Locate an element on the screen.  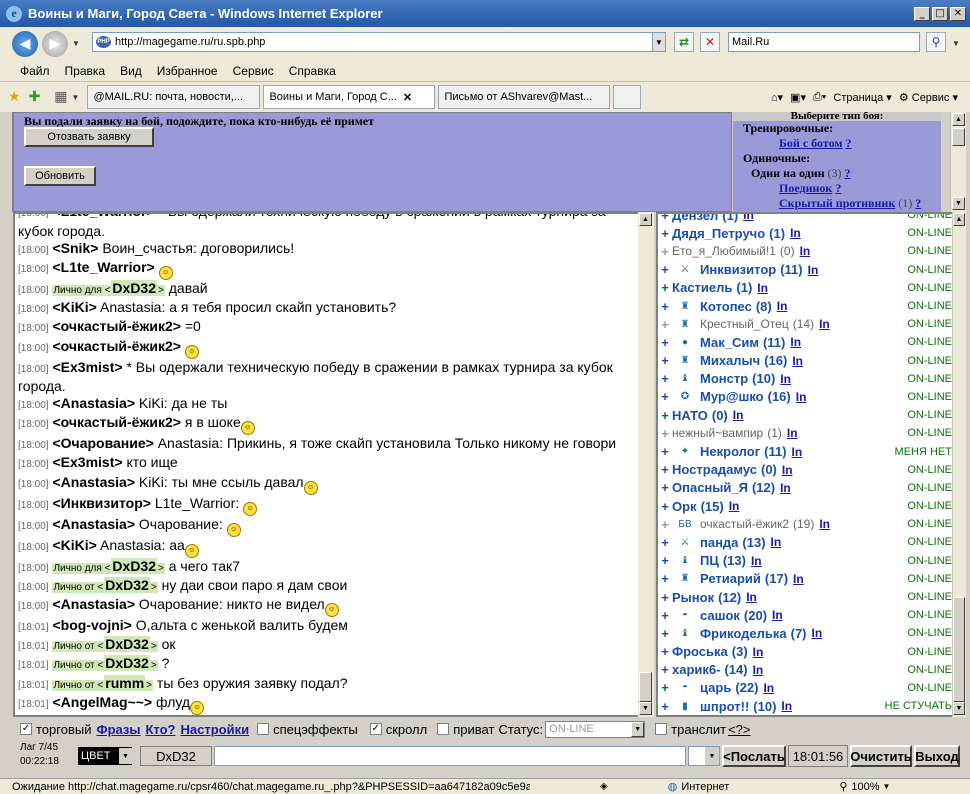
user-name: шпрот!! is located at coordinates (724, 706).